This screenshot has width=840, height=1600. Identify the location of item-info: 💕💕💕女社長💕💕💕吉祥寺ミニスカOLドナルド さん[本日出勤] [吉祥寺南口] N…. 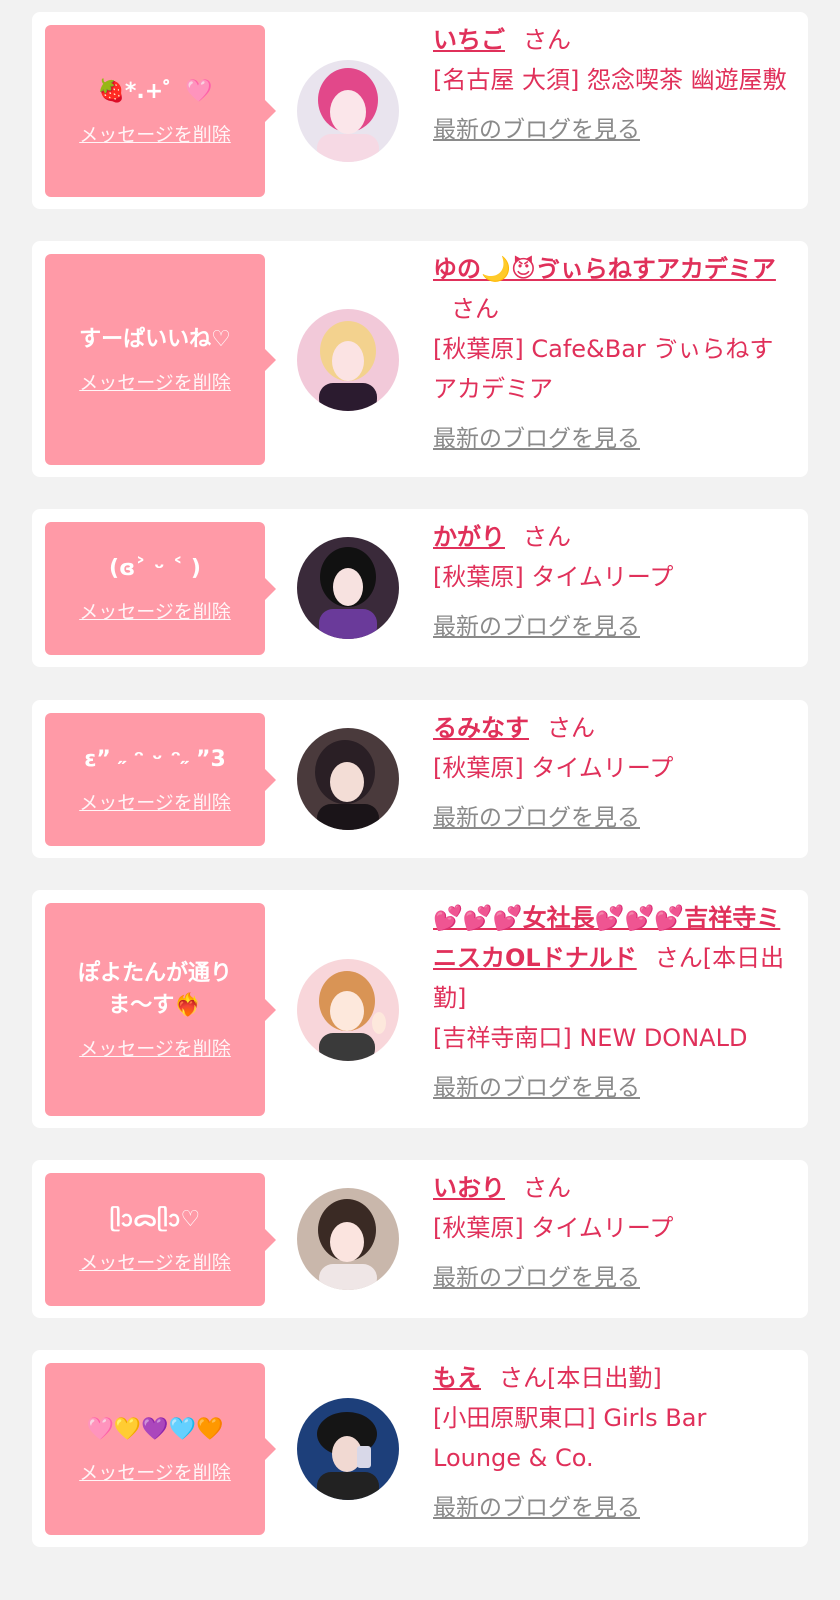
(613, 1003).